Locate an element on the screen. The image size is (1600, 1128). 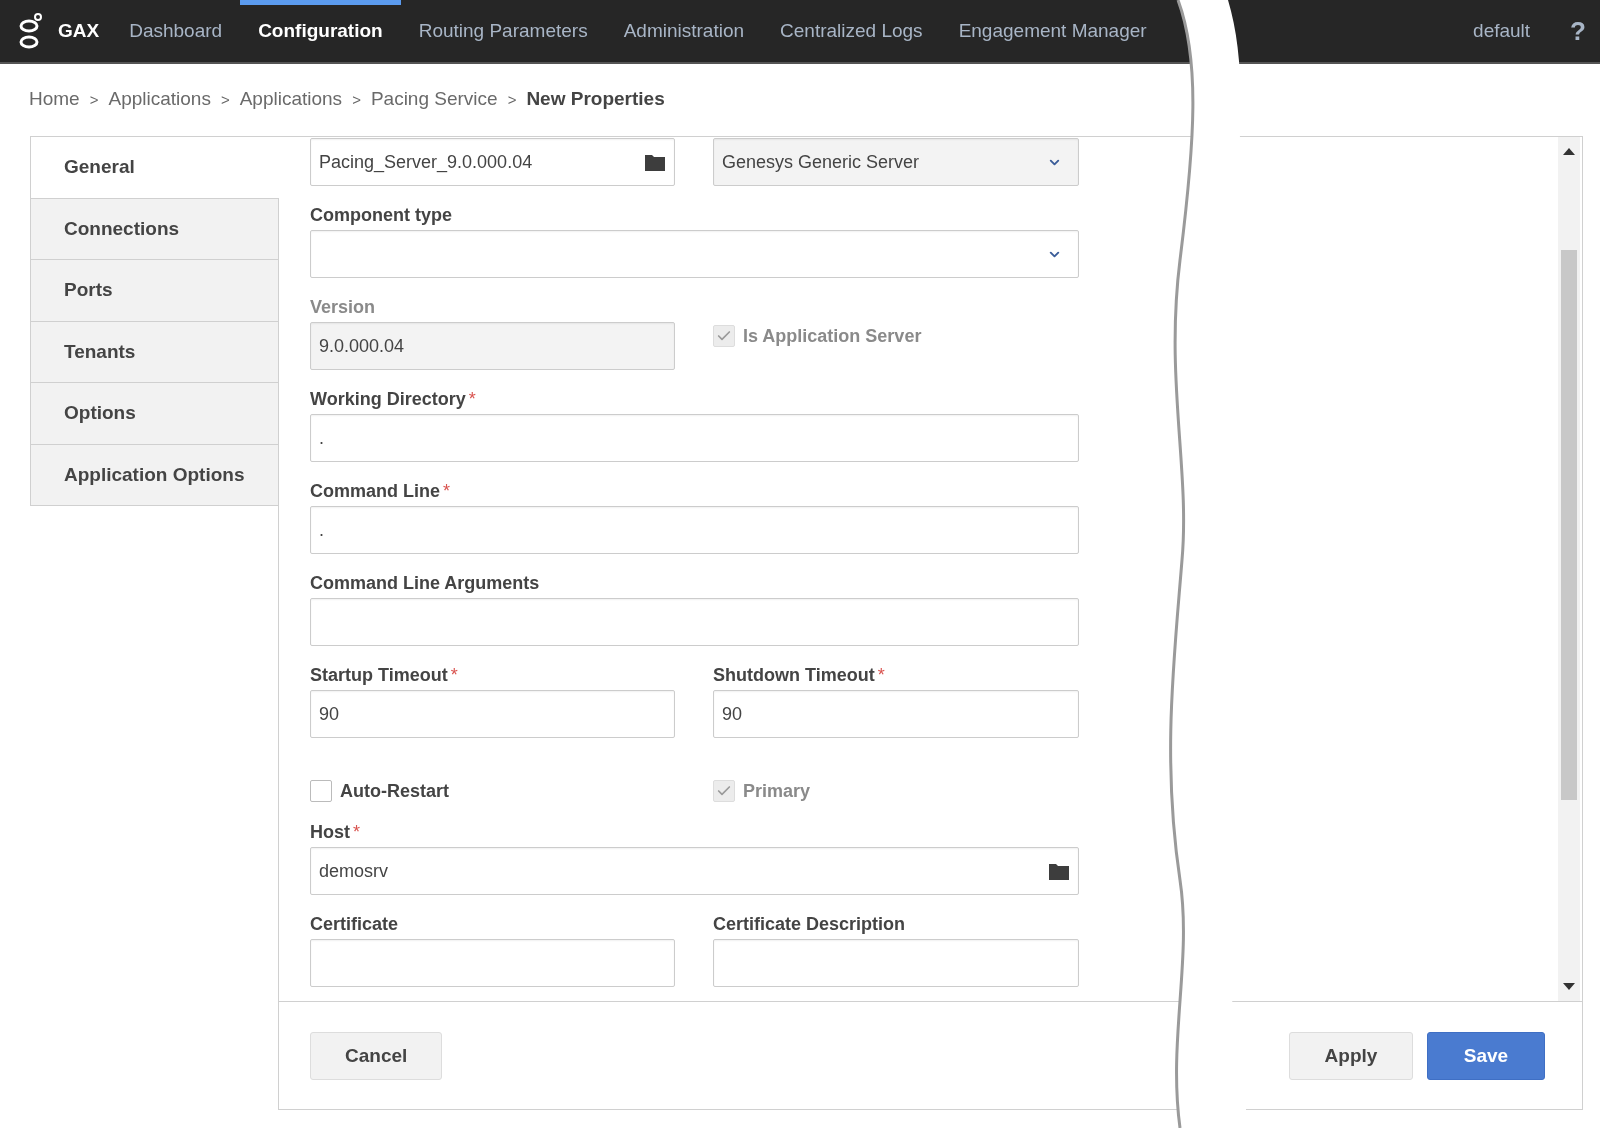
nav-tab: Administration is located at coordinates (684, 31).